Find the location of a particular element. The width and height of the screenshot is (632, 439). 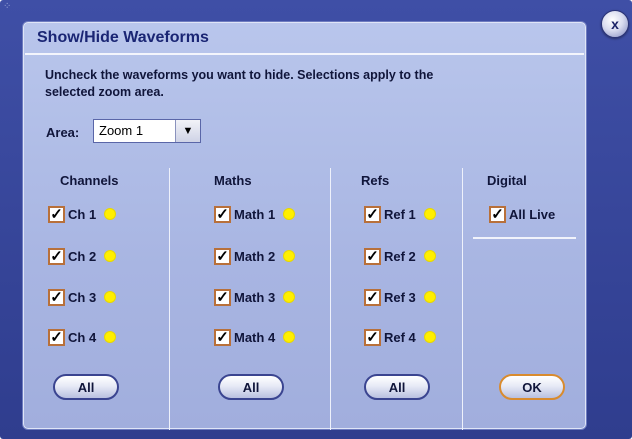

channel-ch3-toggle: ✓ Ch 3 is located at coordinates (82, 297).